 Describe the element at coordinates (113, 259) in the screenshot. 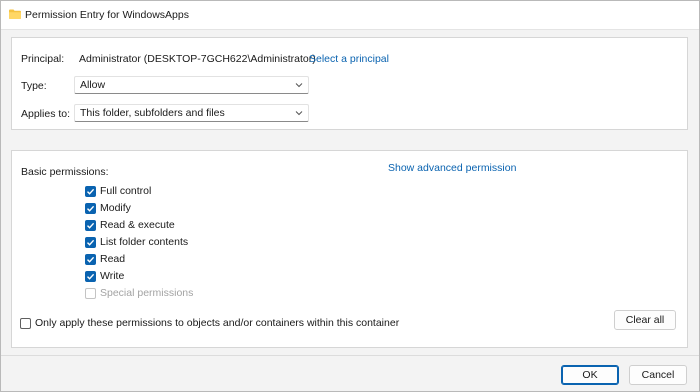

I see `perm-label: Read` at that location.